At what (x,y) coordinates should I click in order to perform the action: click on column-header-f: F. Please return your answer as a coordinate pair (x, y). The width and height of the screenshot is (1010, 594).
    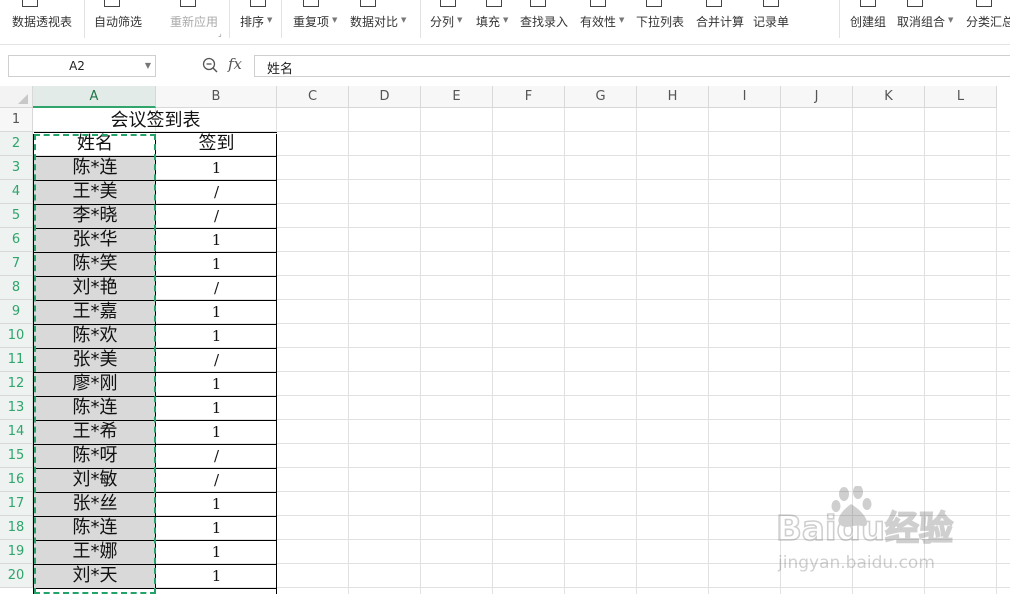
    Looking at the image, I should click on (529, 97).